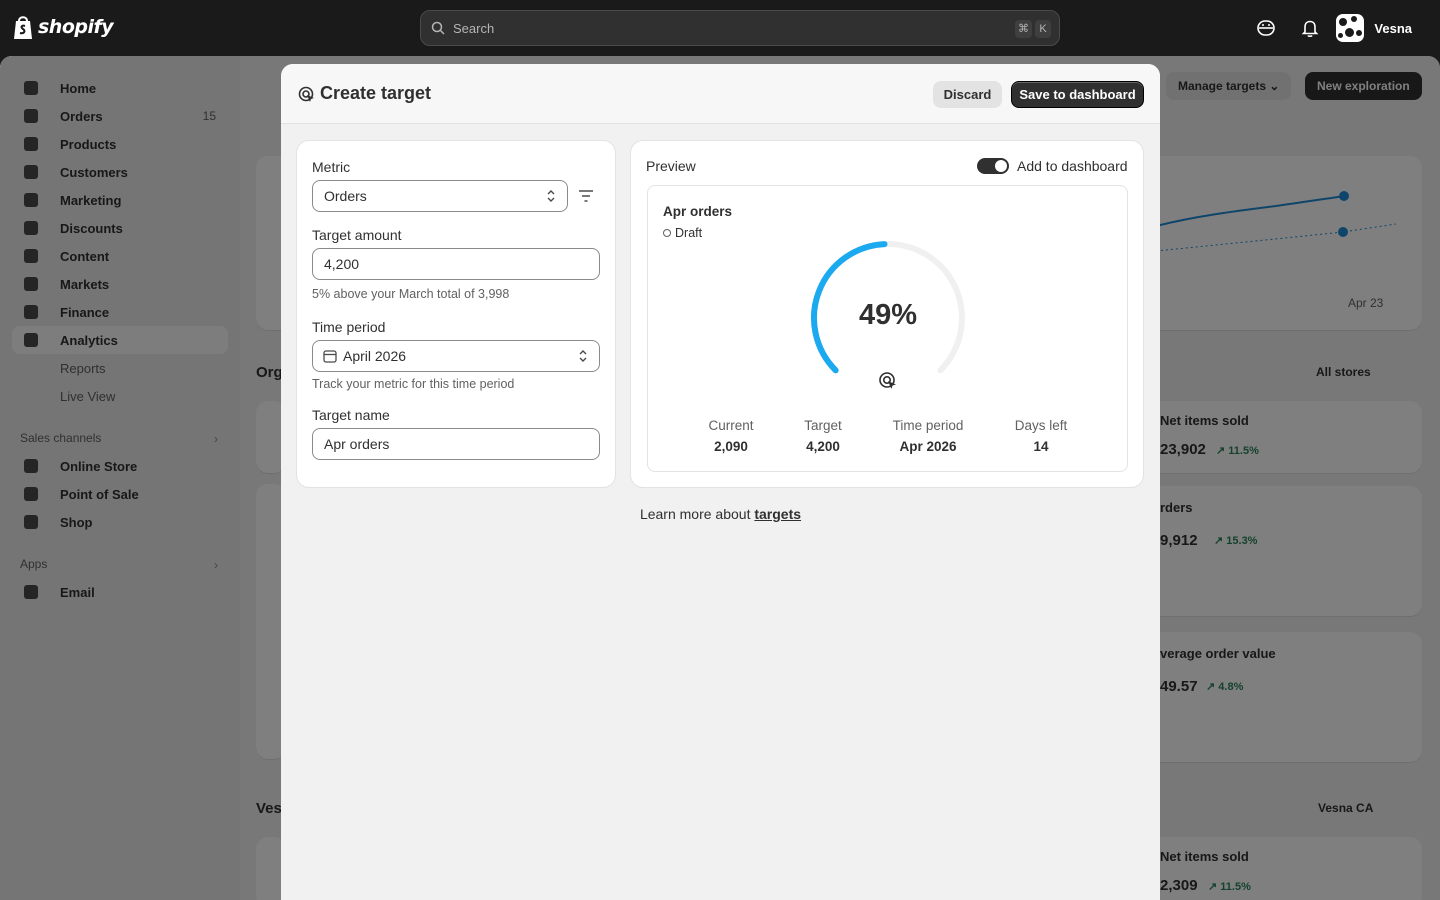  I want to click on shopify-logo: shopify, so click(63, 27).